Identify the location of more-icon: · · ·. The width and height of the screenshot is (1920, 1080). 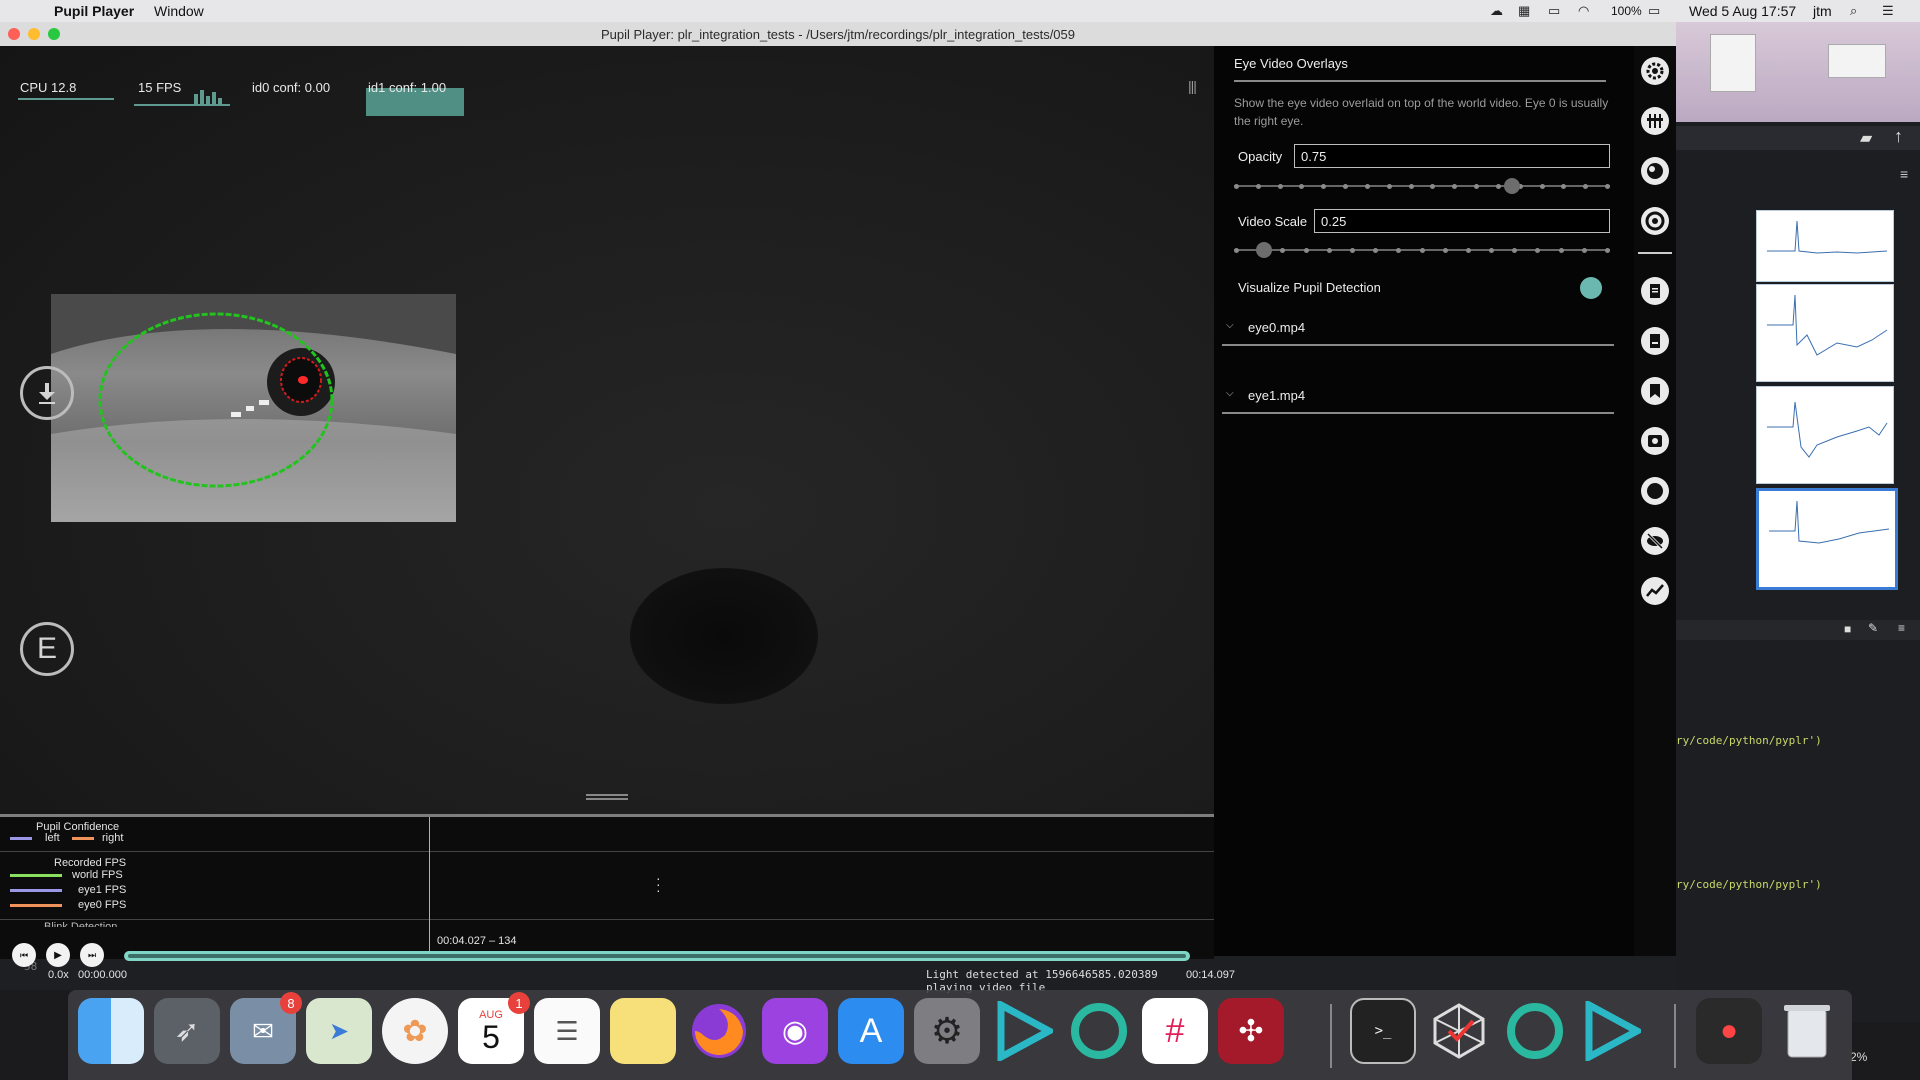
(658, 884).